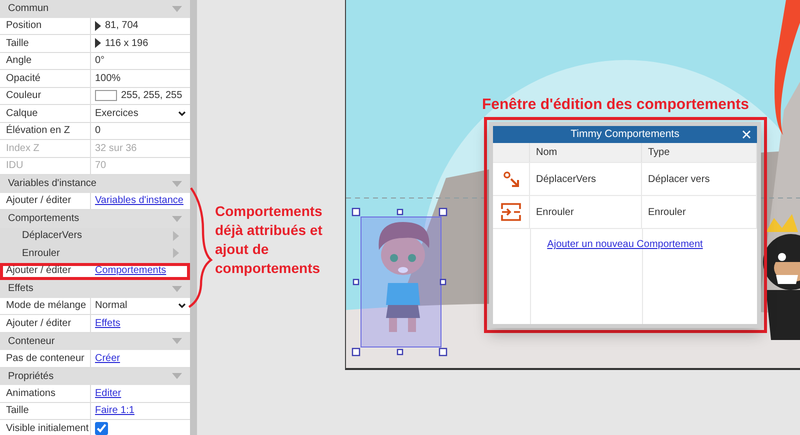 Image resolution: width=800 pixels, height=435 pixels. I want to click on bracket-arrow-icon, so click(511, 212).